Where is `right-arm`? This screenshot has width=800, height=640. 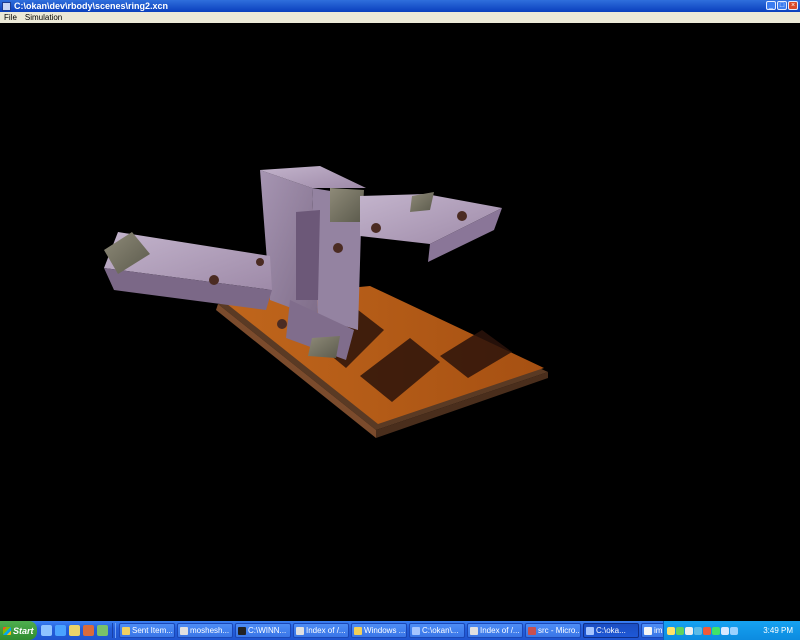 right-arm is located at coordinates (431, 227).